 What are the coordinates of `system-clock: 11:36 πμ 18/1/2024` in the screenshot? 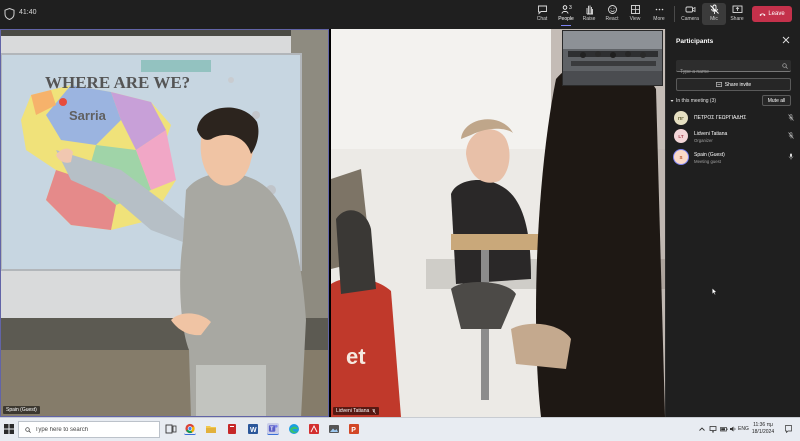 It's located at (763, 429).